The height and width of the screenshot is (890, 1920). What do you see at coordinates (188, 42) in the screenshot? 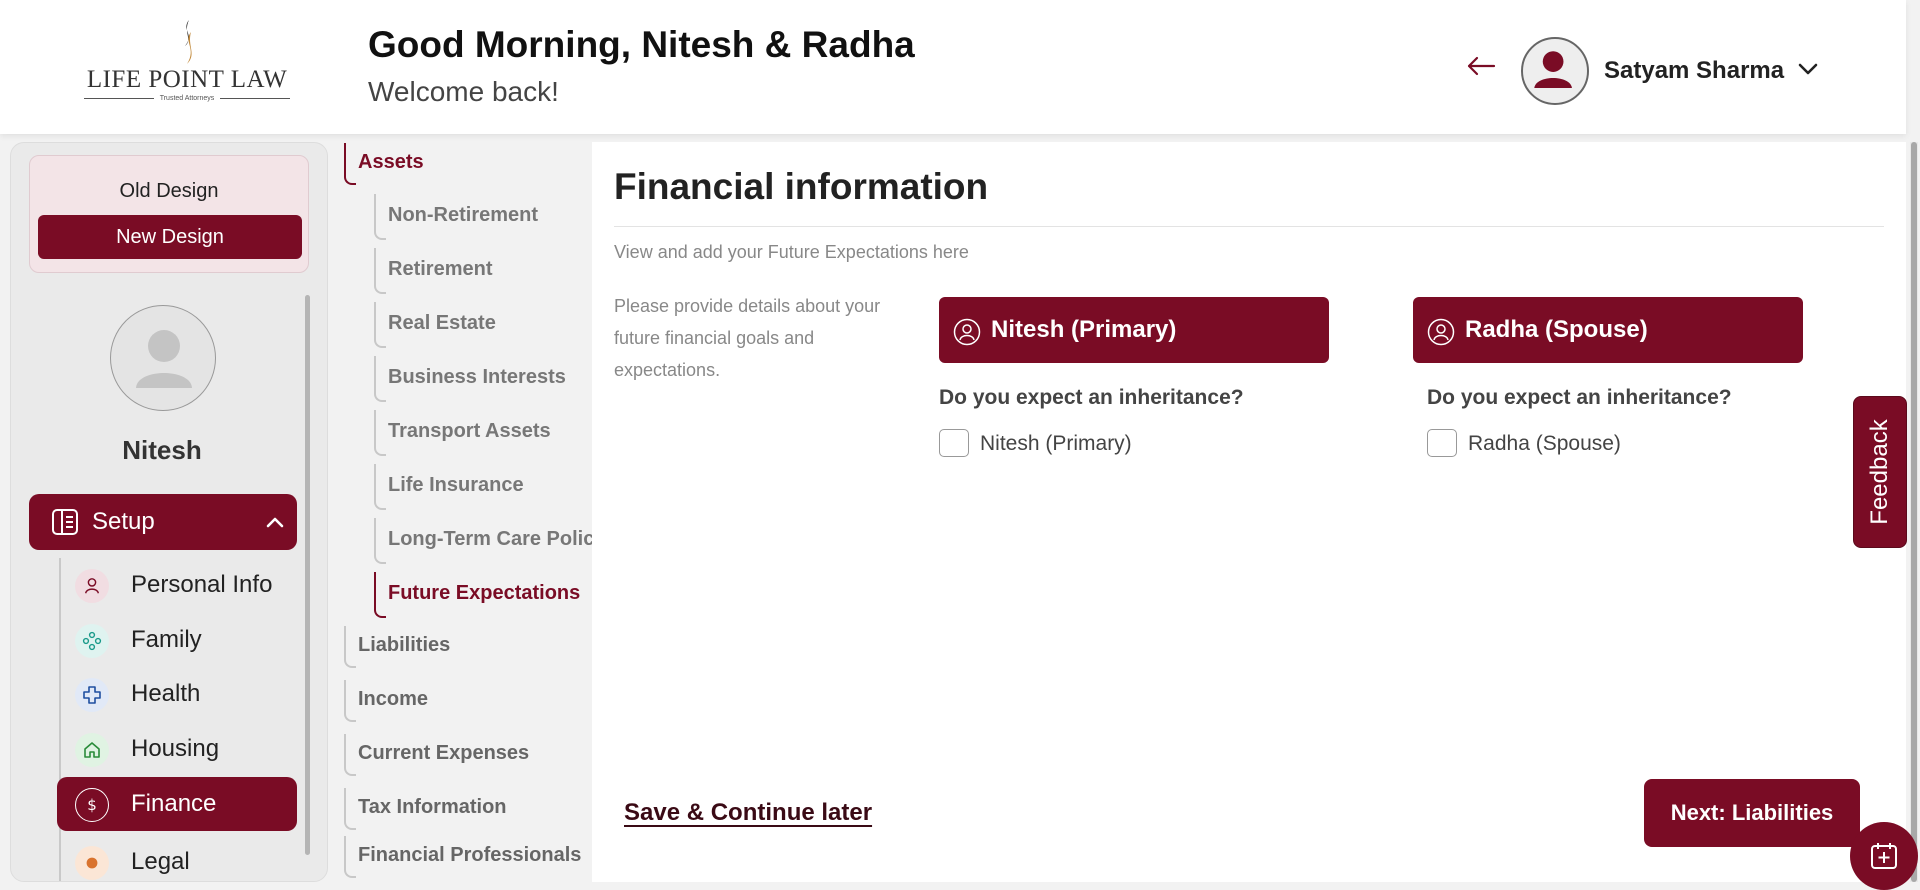
I see `flame-logo-icon` at bounding box center [188, 42].